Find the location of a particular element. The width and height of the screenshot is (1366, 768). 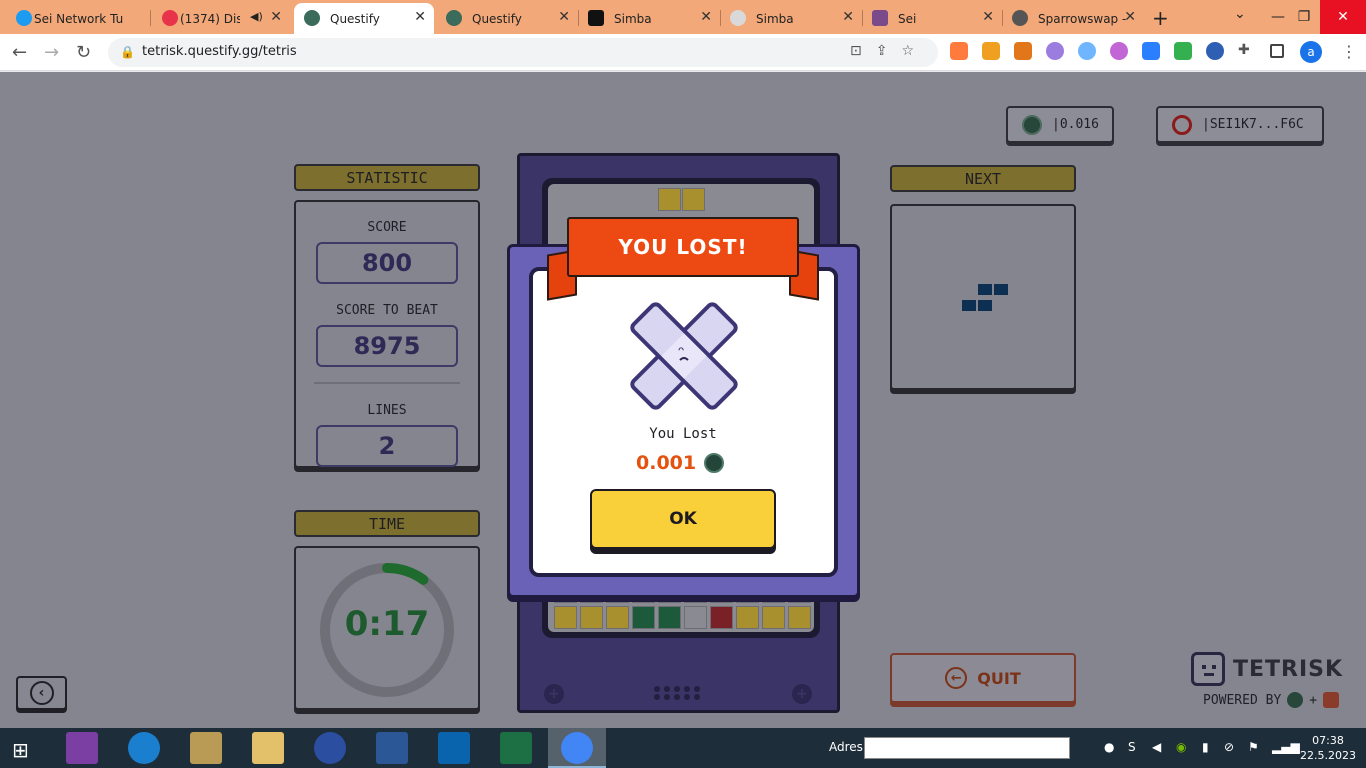

close-window-icon: ✕ is located at coordinates (1343, 17).